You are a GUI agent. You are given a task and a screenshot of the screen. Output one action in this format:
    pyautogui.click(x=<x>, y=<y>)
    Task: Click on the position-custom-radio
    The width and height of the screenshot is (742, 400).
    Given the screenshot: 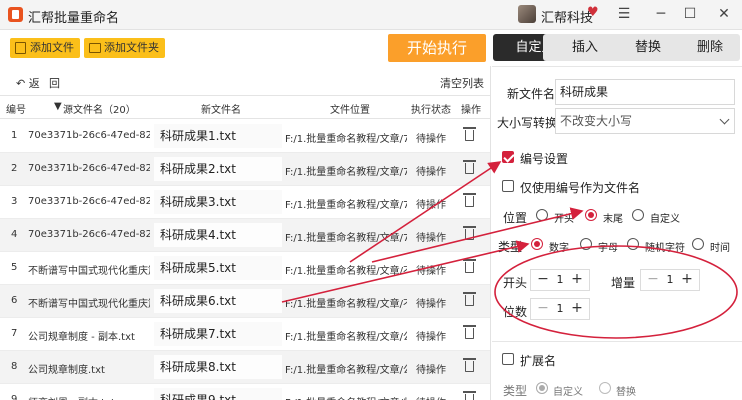 What is the action you would take?
    pyautogui.click(x=638, y=215)
    